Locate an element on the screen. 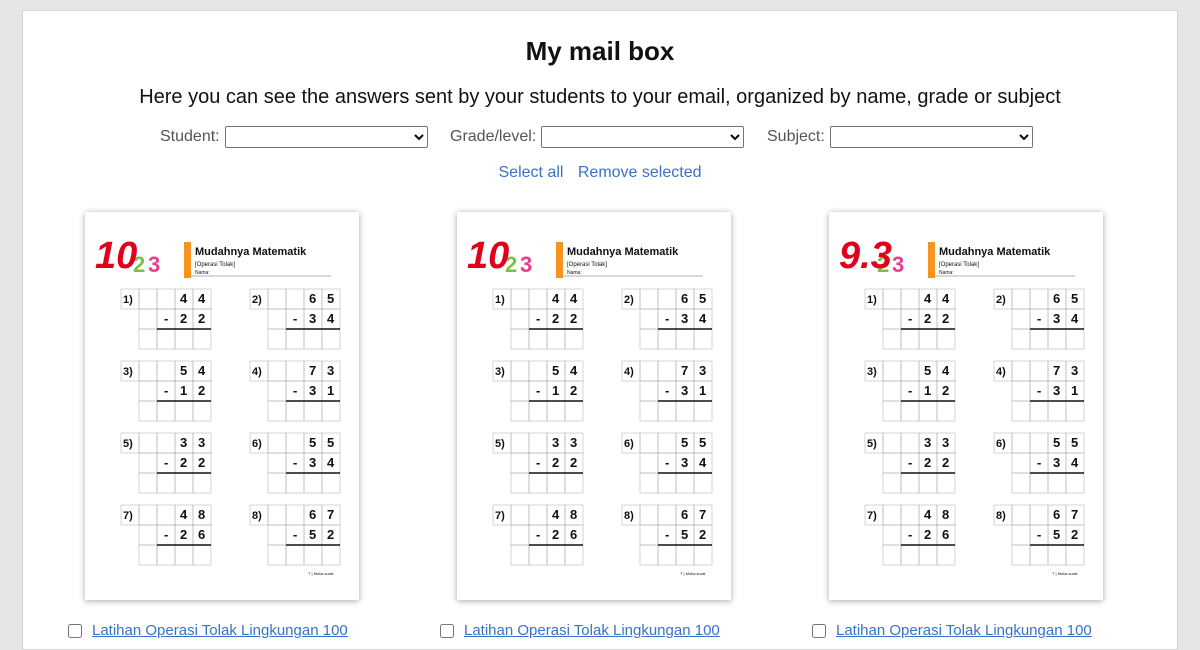  subtrahend-ones: 6 is located at coordinates (945, 534).